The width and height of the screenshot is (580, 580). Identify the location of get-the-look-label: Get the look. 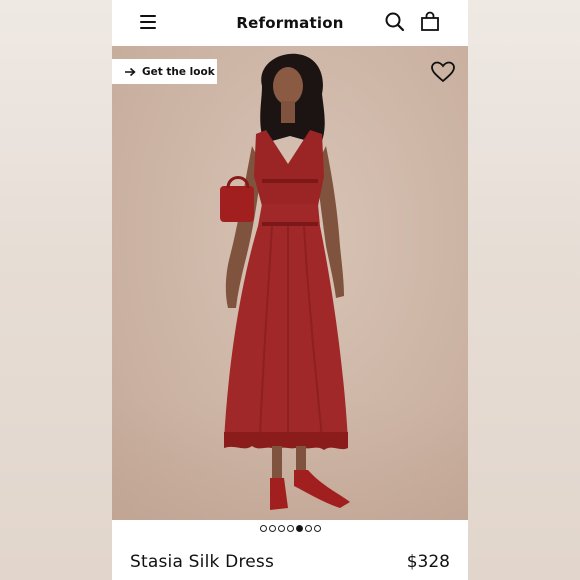
(178, 71).